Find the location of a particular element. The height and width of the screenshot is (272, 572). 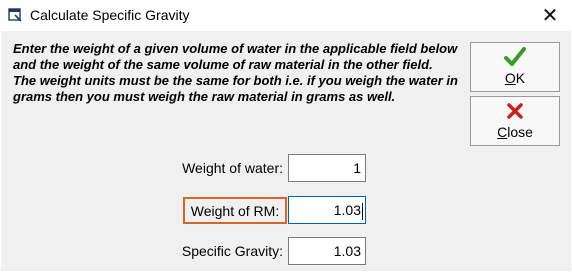

water-weight-label: Weight of water: is located at coordinates (232, 168).